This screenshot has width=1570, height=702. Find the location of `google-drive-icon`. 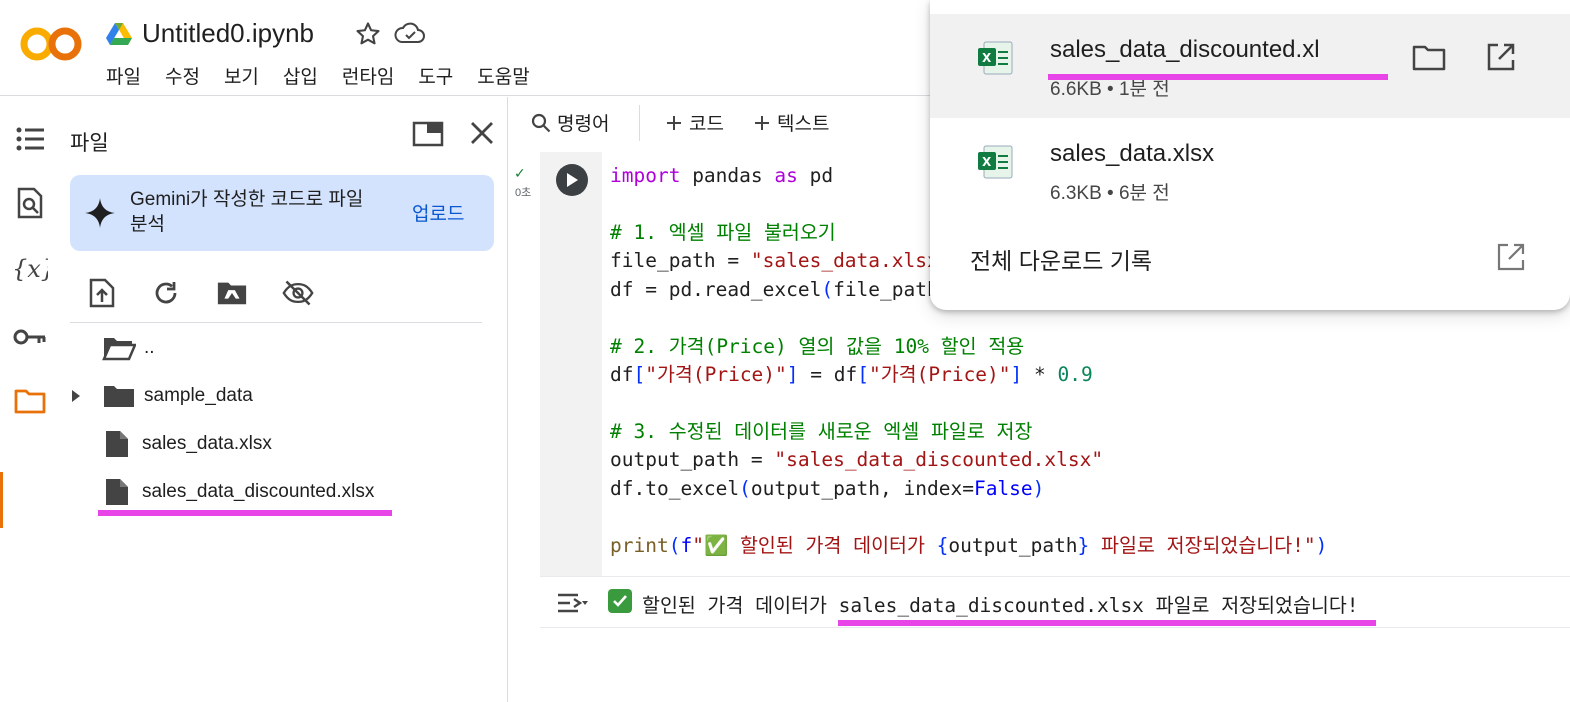

google-drive-icon is located at coordinates (119, 34).